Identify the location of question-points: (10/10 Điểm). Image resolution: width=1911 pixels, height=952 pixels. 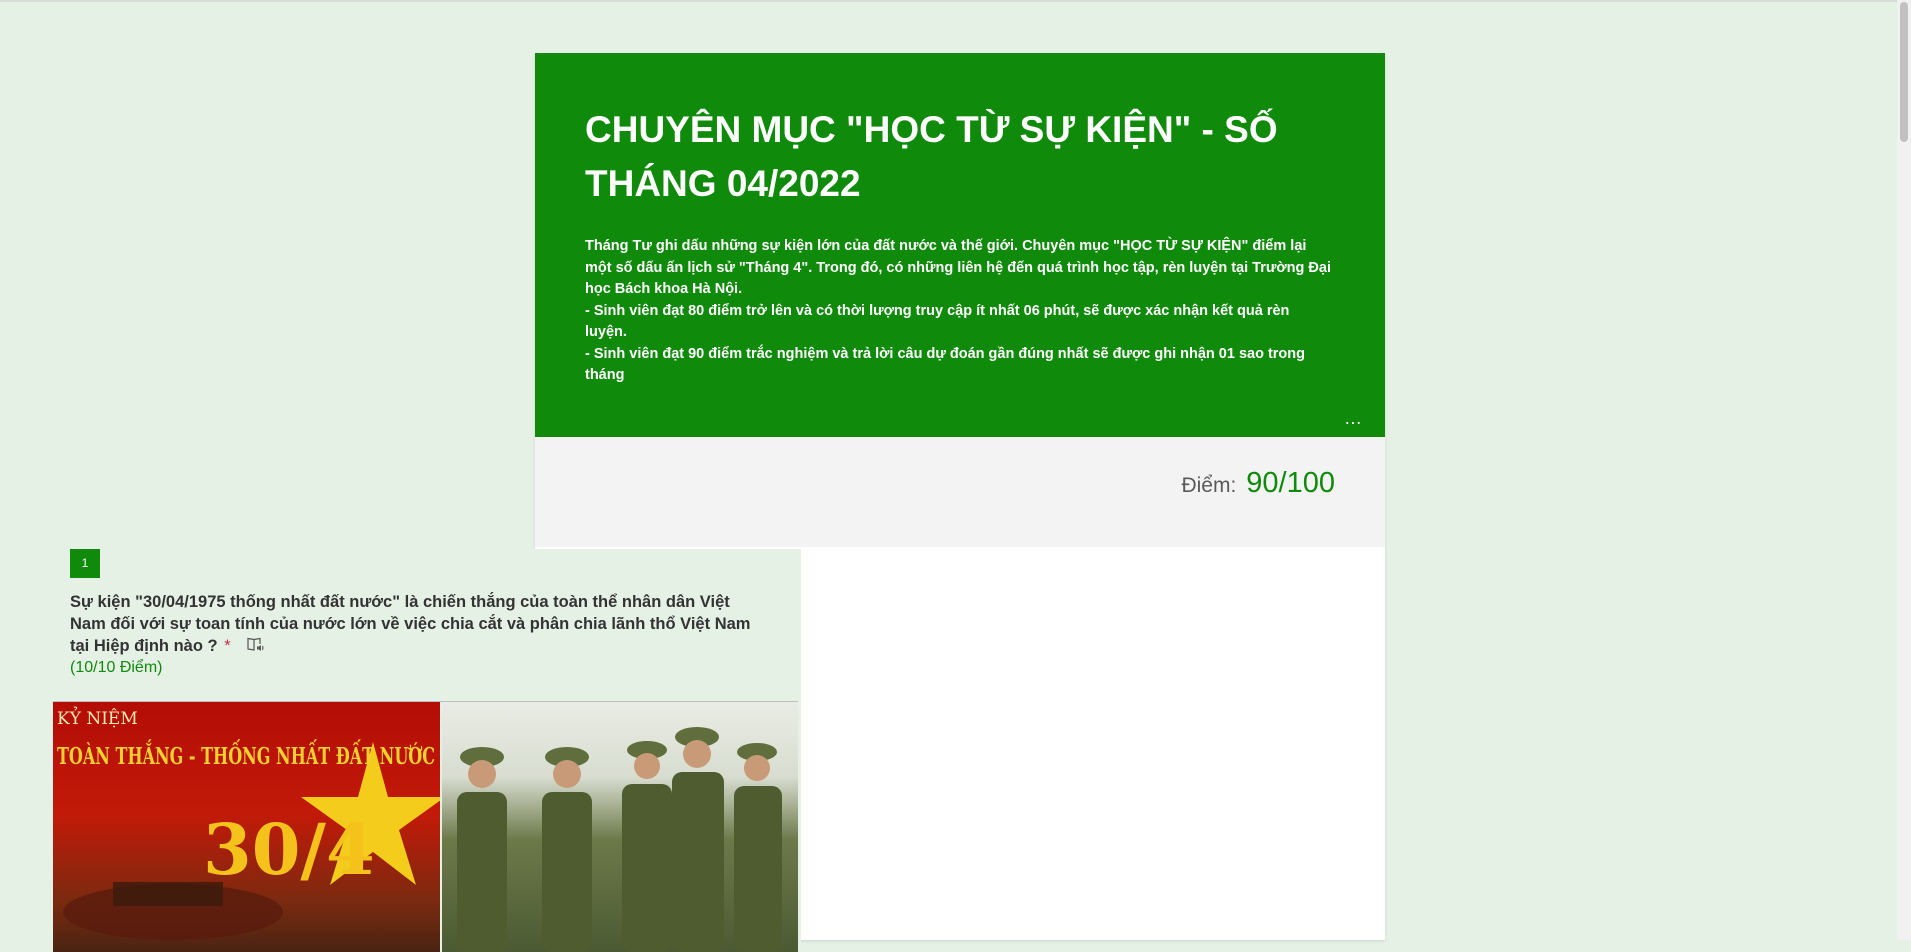
(116, 667).